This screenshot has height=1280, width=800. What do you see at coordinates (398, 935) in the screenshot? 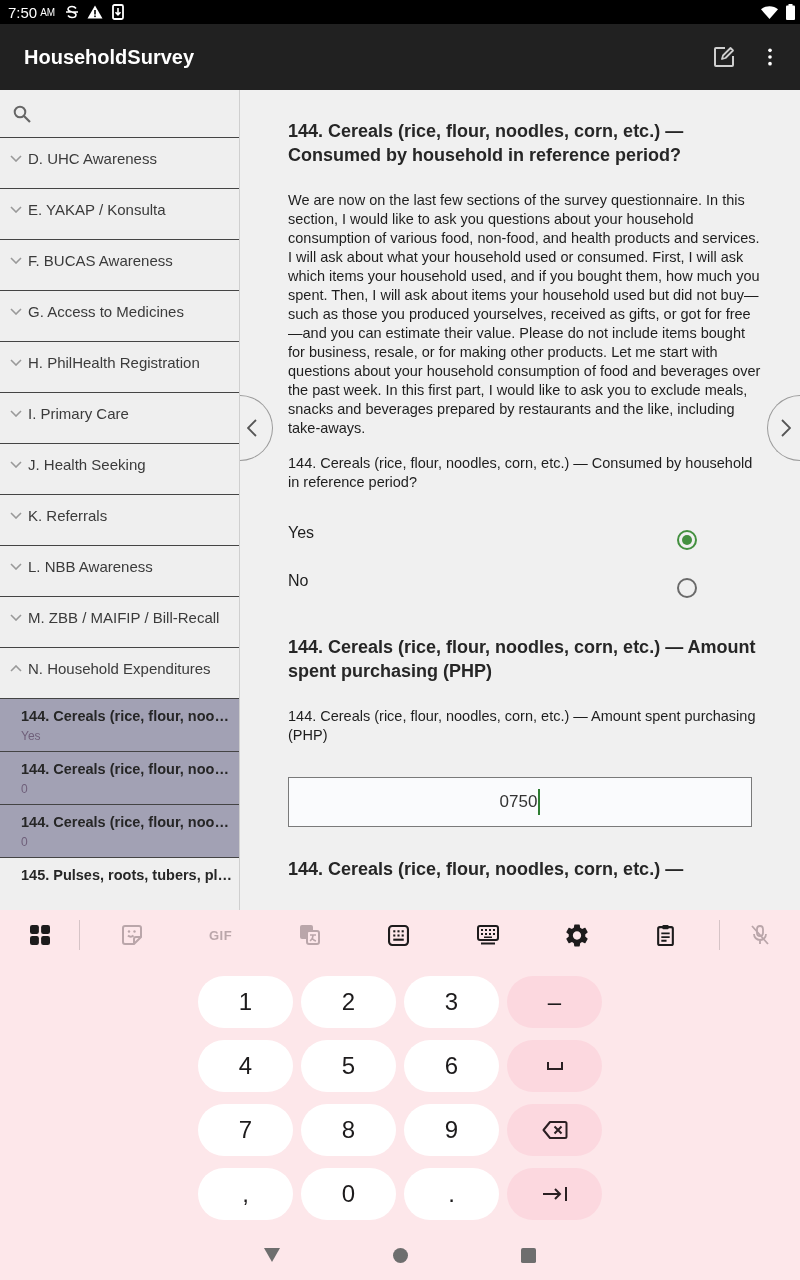
I see `numpad-icon` at bounding box center [398, 935].